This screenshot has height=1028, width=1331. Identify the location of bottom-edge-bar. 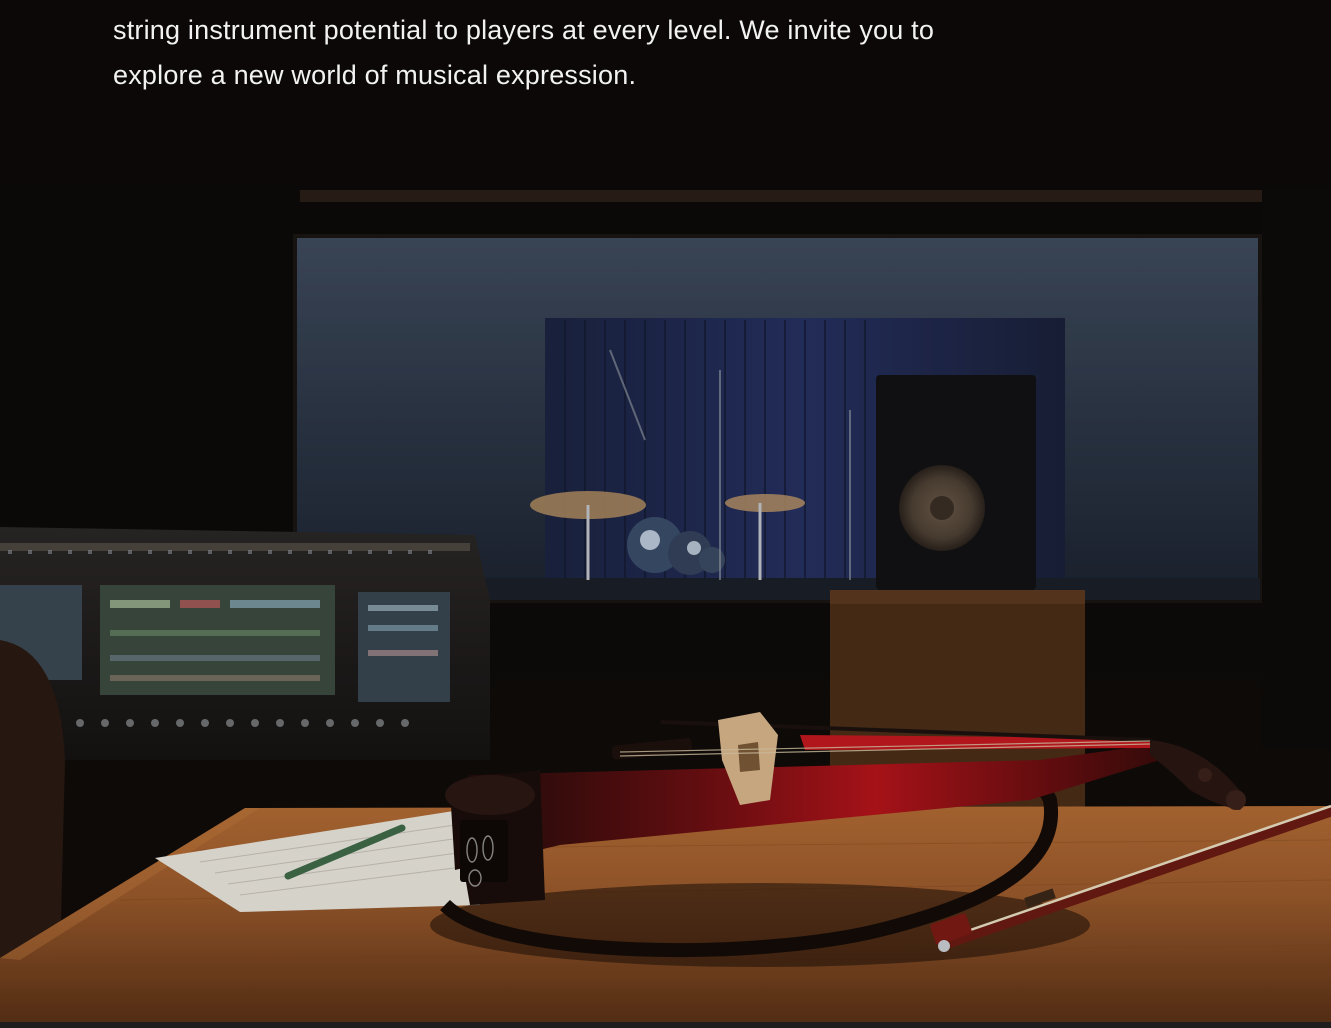
(665, 1025).